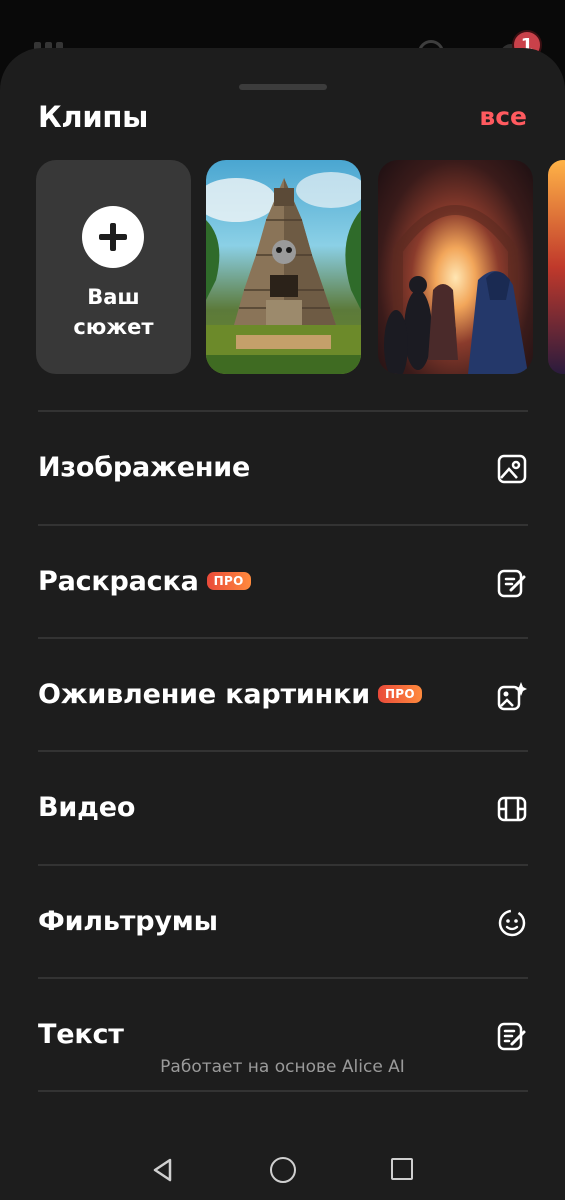 This screenshot has width=565, height=1200. I want to click on sparkle-image-icon, so click(512, 696).